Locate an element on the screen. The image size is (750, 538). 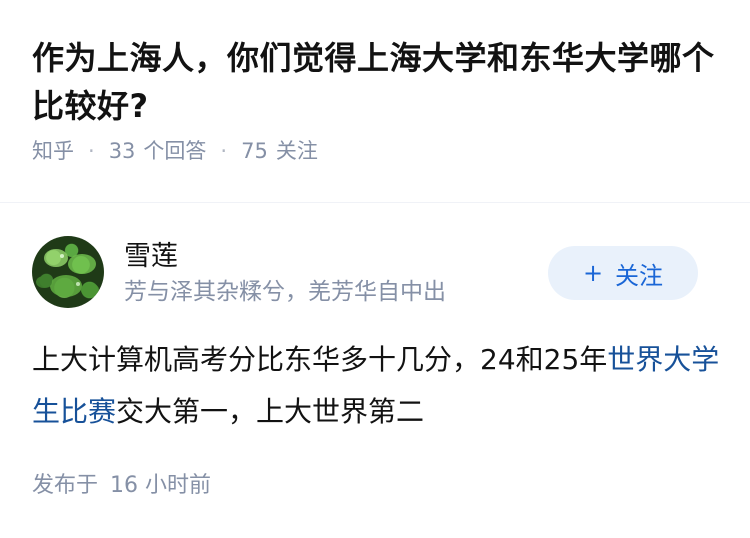
answer-count-label: 个回答 is located at coordinates (175, 151).